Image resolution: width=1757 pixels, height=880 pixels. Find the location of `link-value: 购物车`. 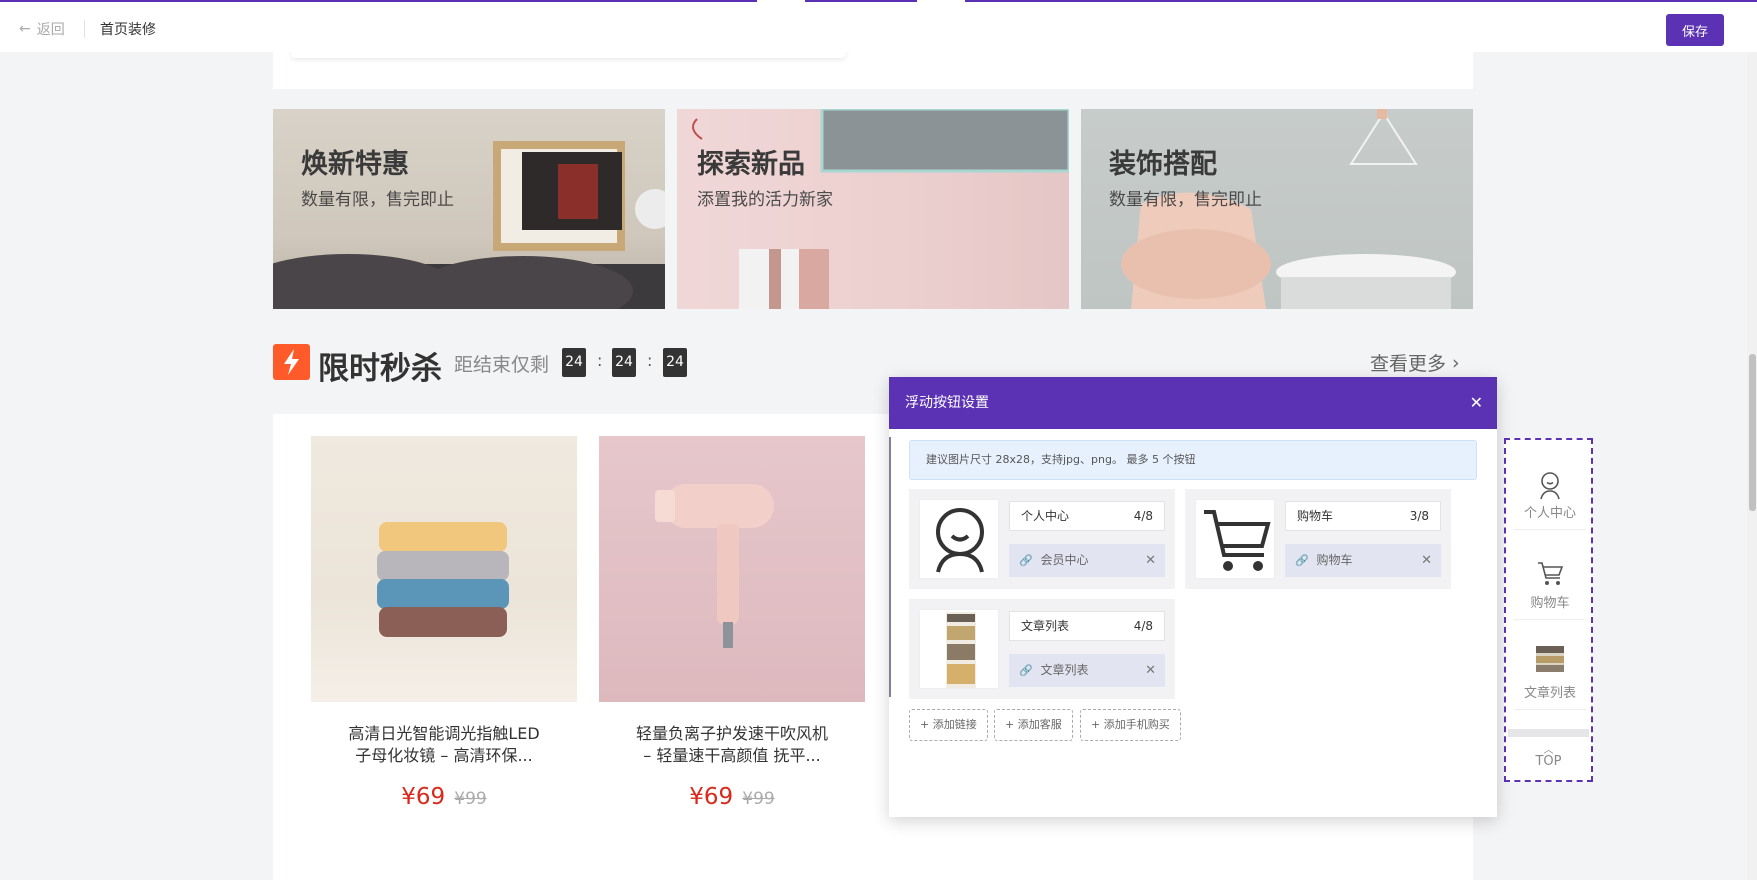

link-value: 购物车 is located at coordinates (1334, 560).